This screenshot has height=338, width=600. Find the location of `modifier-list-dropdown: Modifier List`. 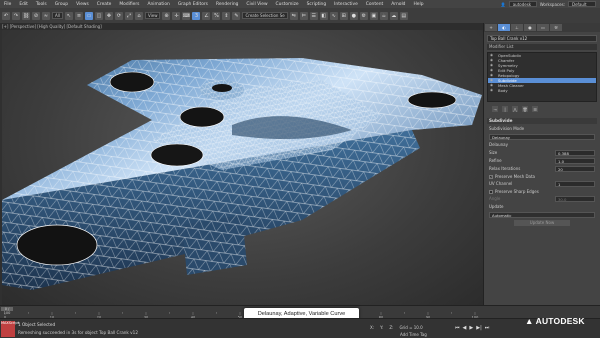

modifier-list-dropdown: Modifier List is located at coordinates (542, 47).